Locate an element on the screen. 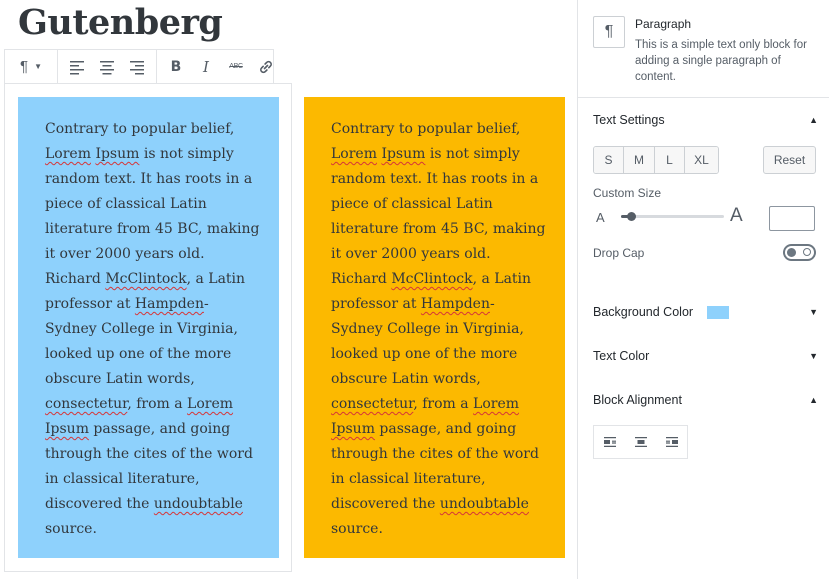 The width and height of the screenshot is (829, 579). link-icon is located at coordinates (266, 66).